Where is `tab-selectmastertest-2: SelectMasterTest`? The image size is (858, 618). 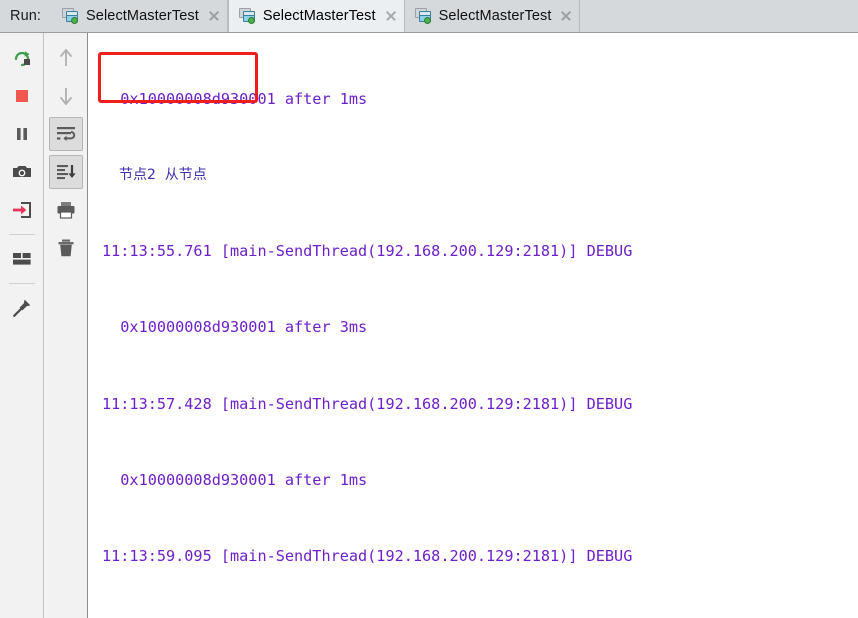 tab-selectmastertest-2: SelectMasterTest is located at coordinates (316, 16).